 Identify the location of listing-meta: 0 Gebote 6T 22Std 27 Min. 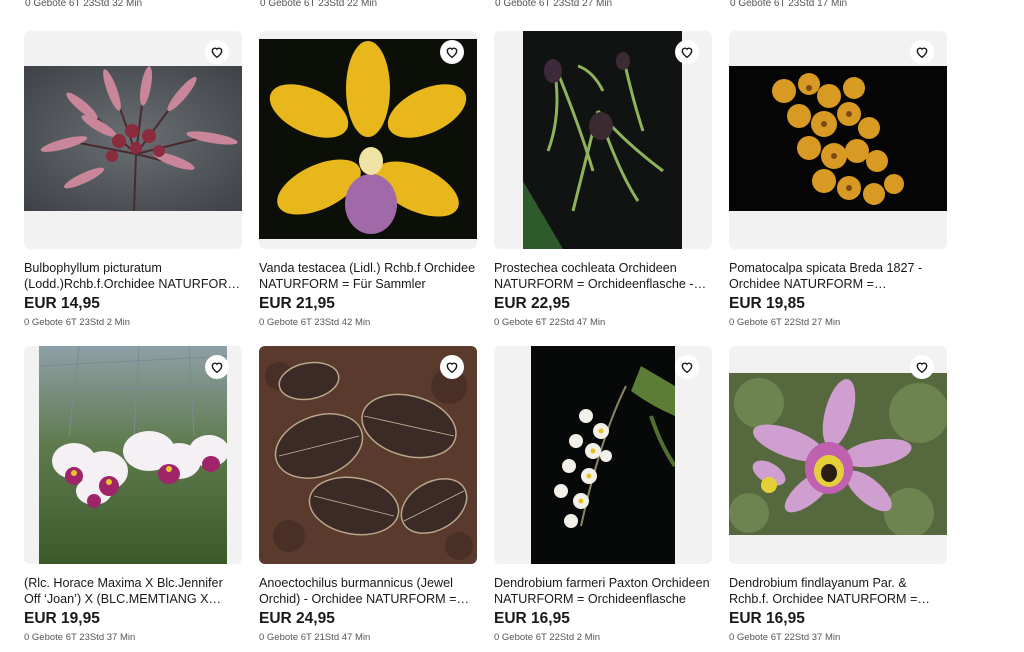
(785, 322).